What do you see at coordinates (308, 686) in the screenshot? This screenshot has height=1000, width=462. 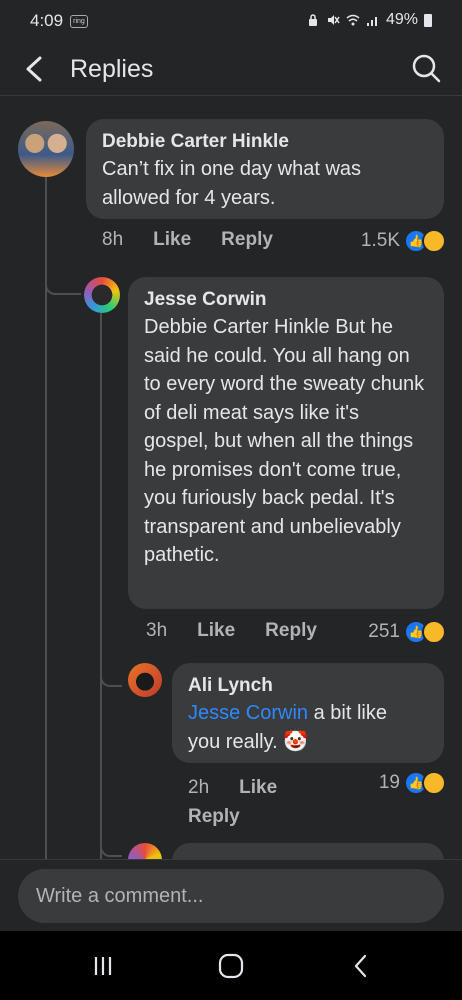 I see `comment-author: Ali Lynch` at bounding box center [308, 686].